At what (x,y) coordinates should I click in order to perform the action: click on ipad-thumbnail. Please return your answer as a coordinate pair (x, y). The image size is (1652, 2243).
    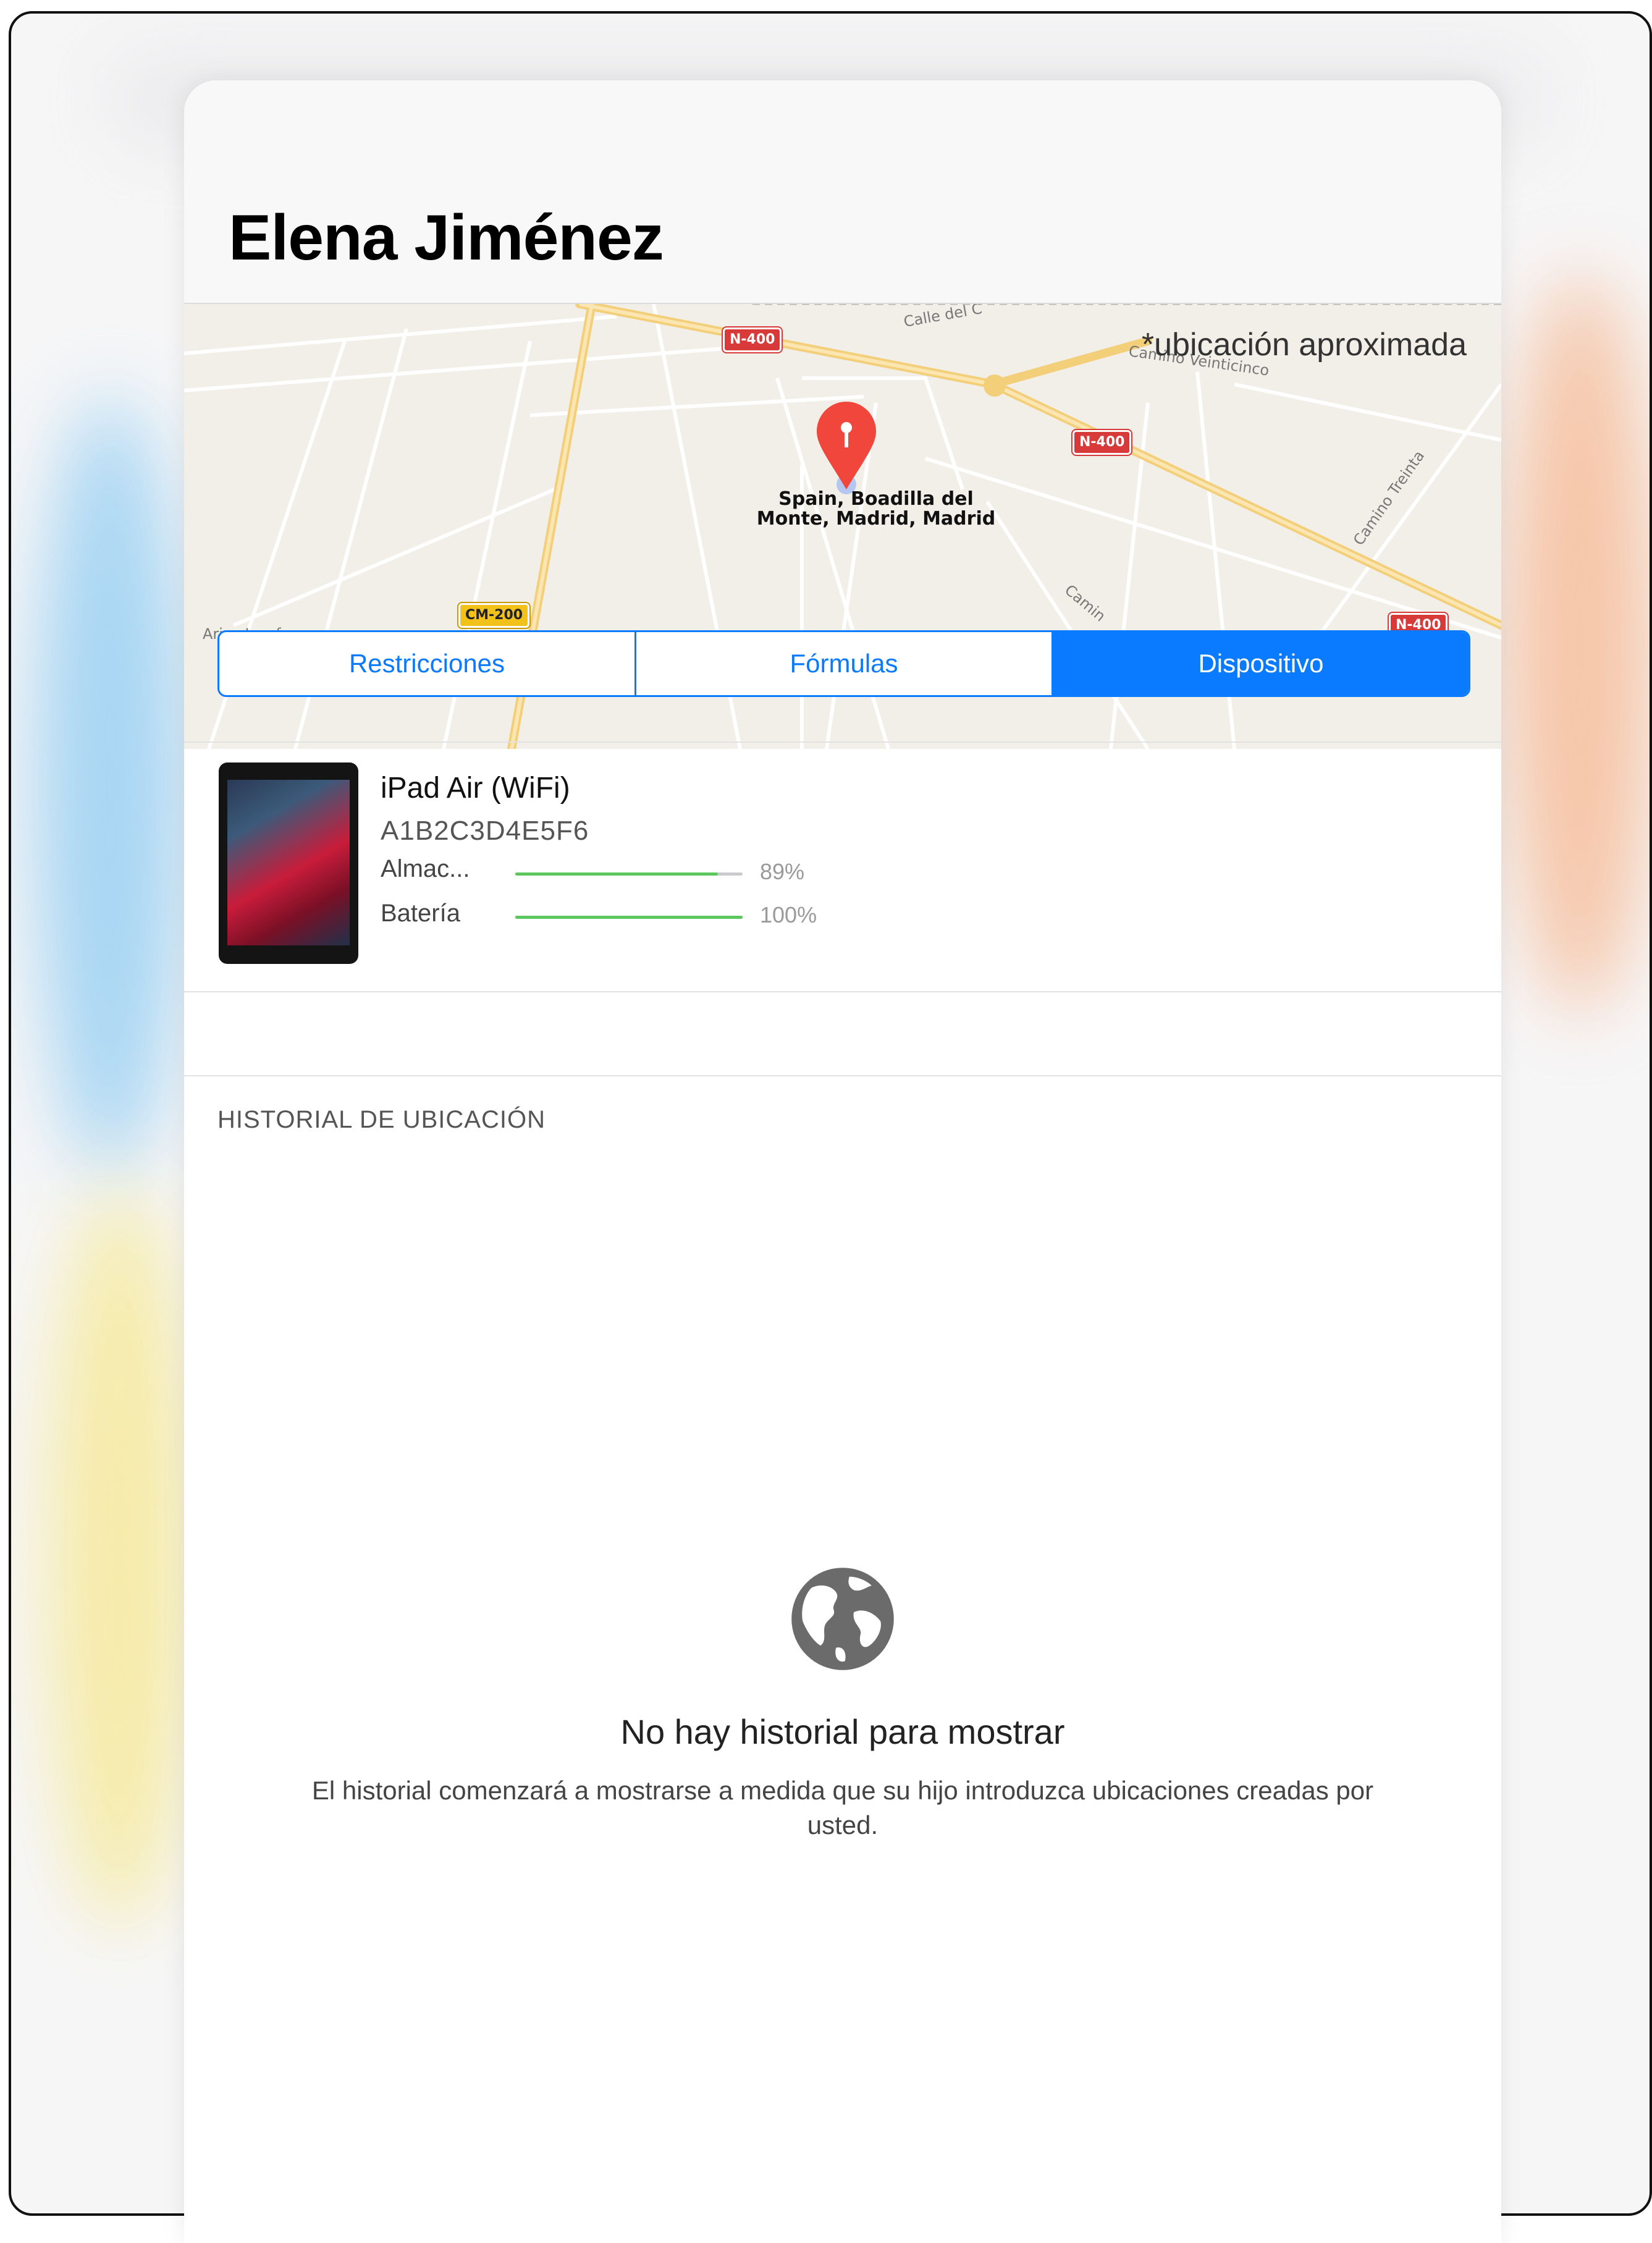
    Looking at the image, I should click on (288, 863).